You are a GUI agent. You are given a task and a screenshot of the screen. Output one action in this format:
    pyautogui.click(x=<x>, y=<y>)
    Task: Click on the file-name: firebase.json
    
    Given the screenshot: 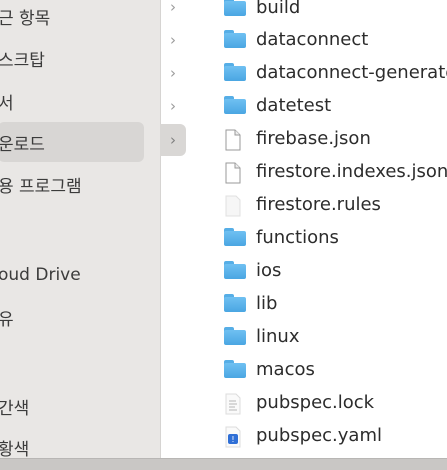 What is the action you would take?
    pyautogui.click(x=313, y=138)
    